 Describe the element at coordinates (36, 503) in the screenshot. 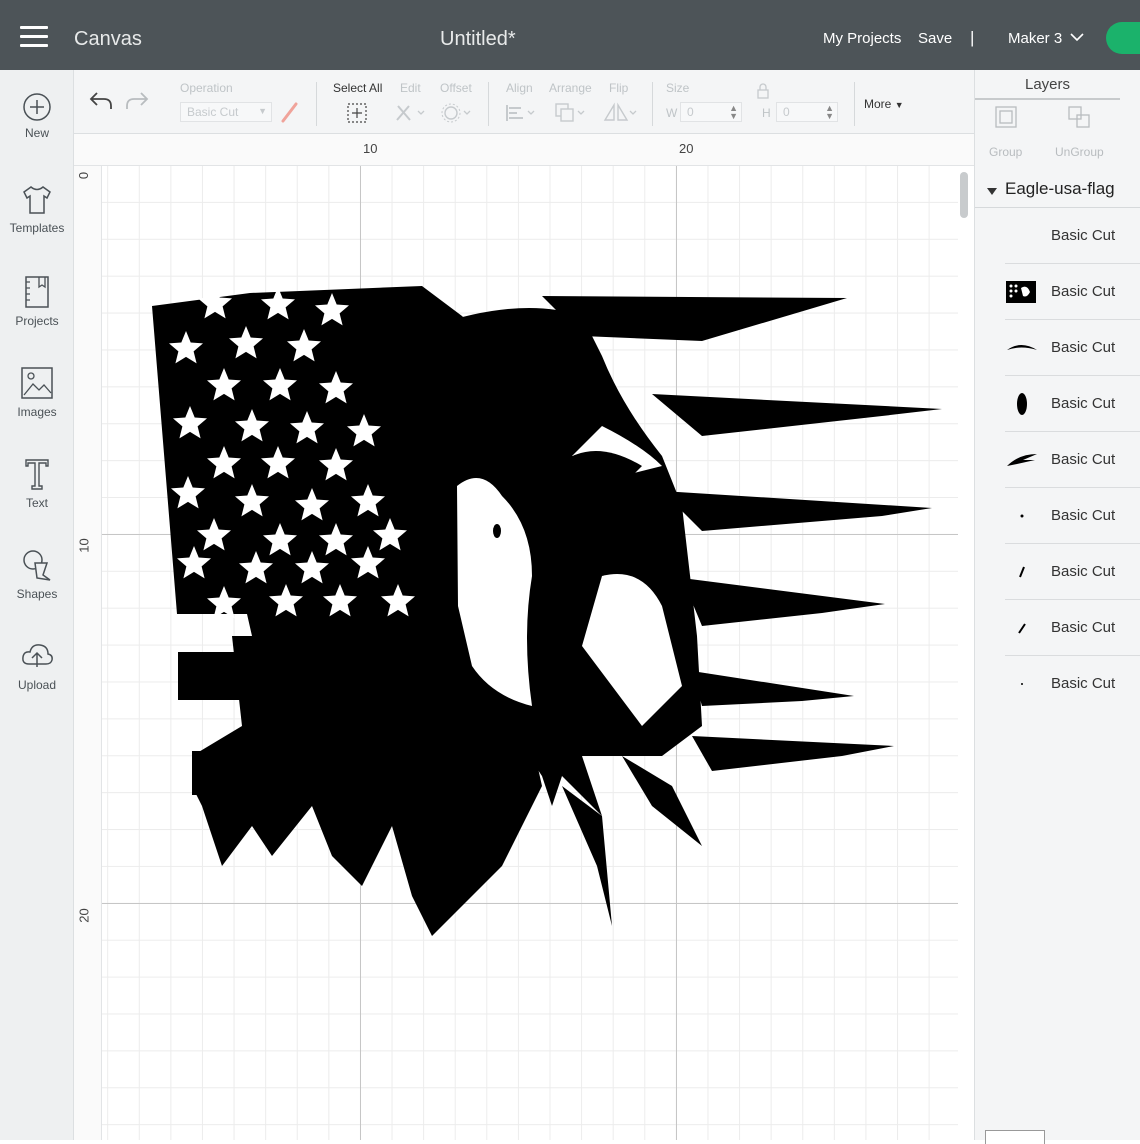

I see `sidebar-label: Text` at that location.